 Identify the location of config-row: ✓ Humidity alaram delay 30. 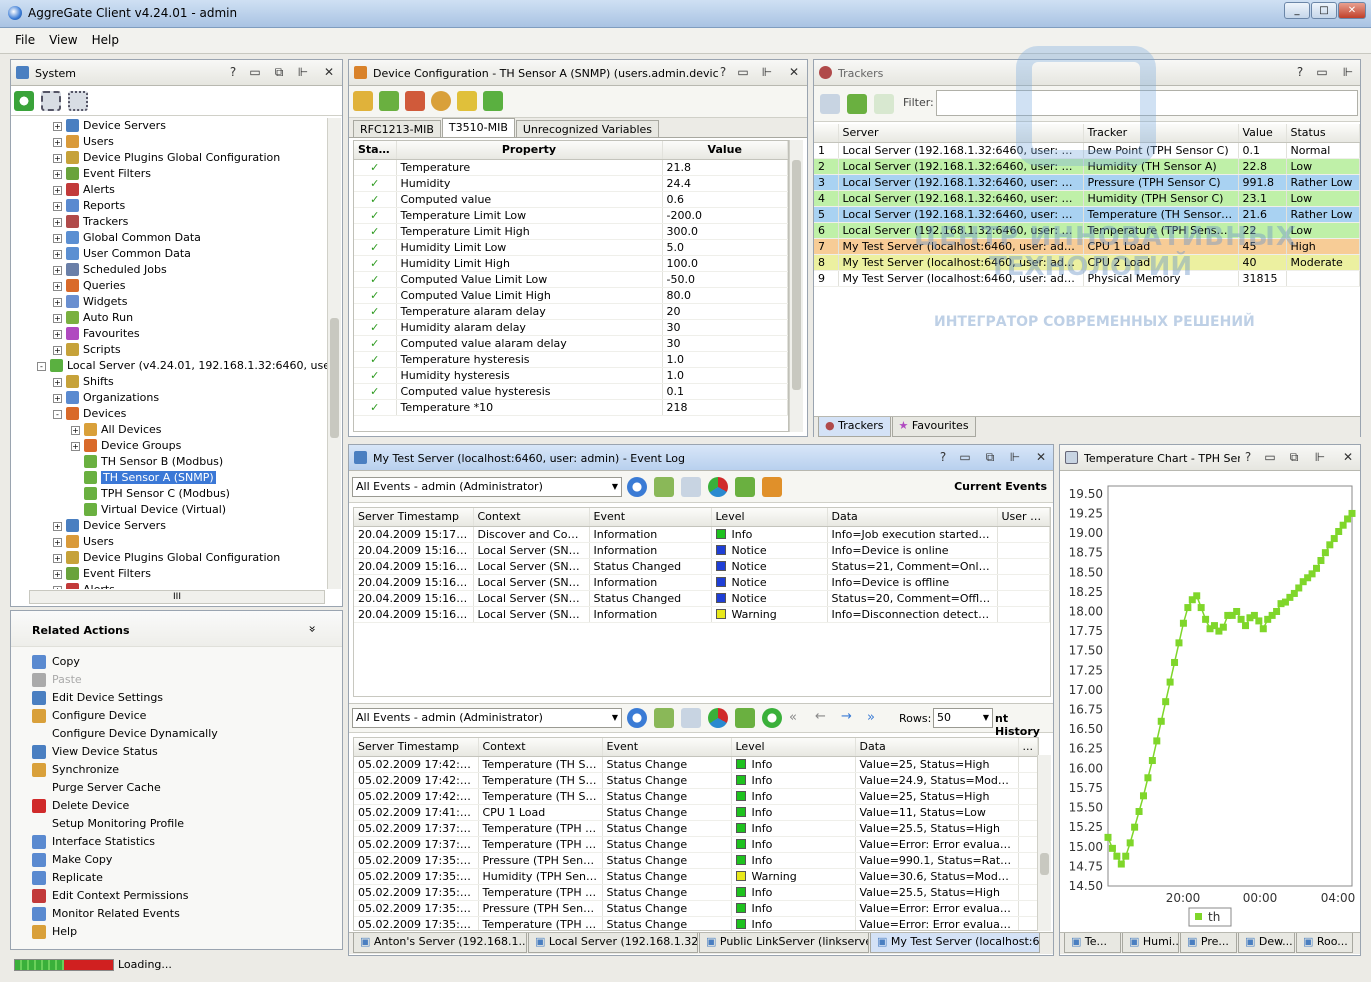
(571, 327).